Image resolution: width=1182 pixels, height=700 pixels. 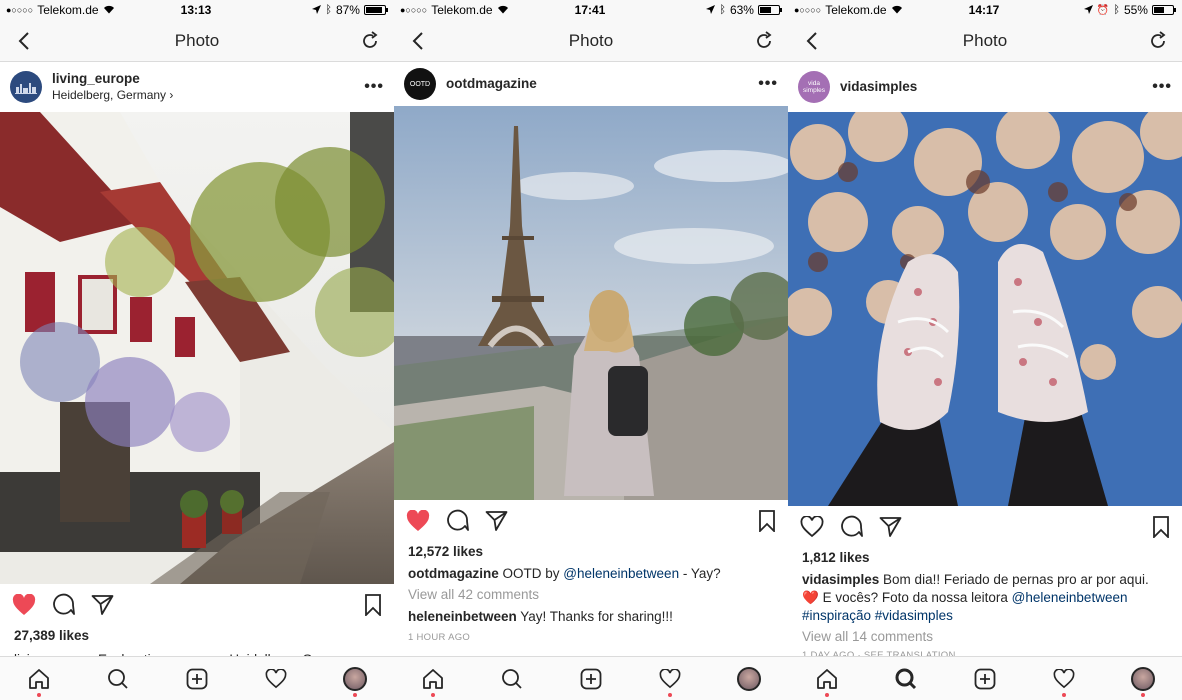 I want to click on likes-count: 1,812 likes, so click(x=985, y=557).